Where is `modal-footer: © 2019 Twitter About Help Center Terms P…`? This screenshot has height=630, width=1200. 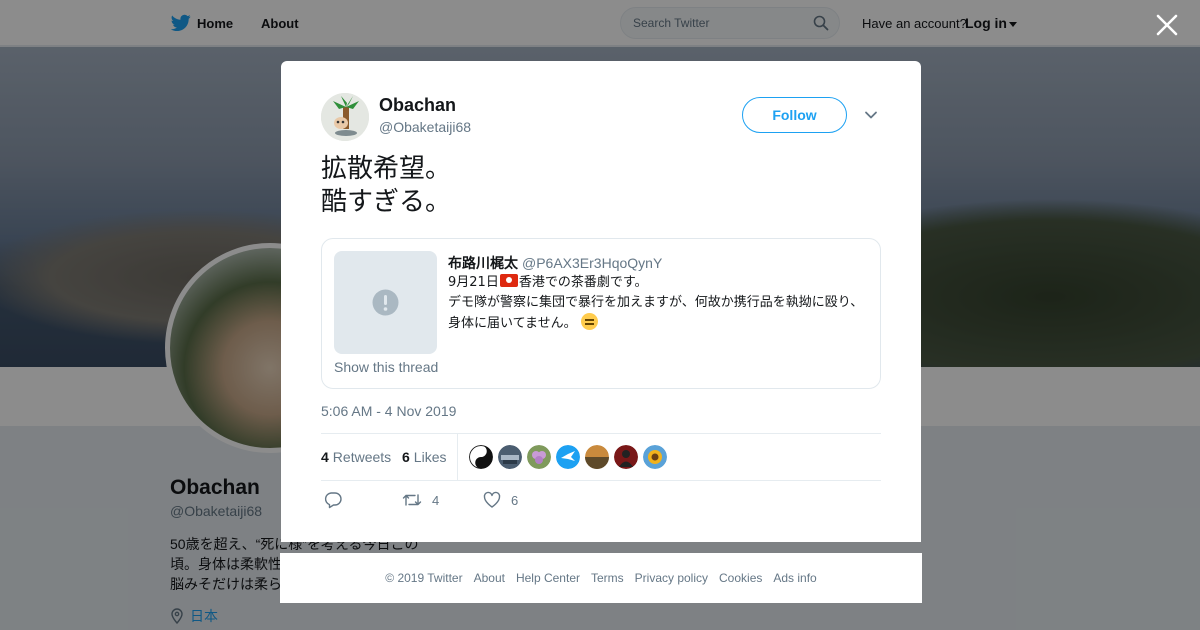
modal-footer: © 2019 Twitter About Help Center Terms P… is located at coordinates (601, 578).